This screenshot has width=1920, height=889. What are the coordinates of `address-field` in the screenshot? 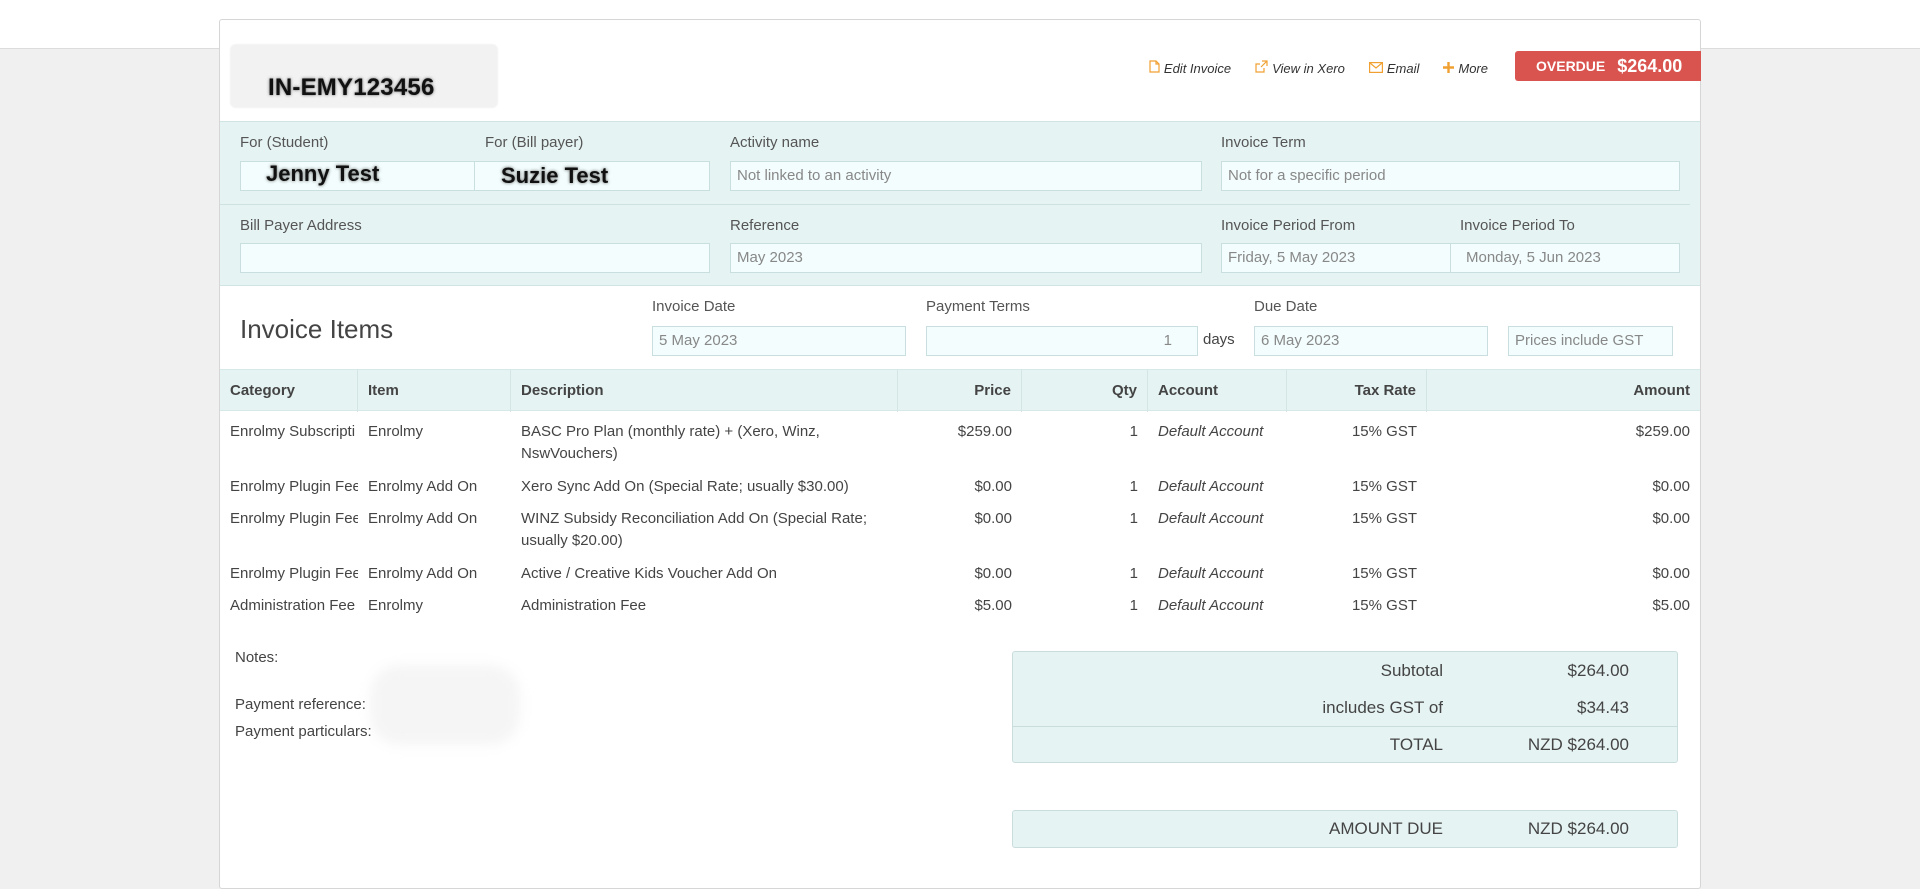 It's located at (475, 258).